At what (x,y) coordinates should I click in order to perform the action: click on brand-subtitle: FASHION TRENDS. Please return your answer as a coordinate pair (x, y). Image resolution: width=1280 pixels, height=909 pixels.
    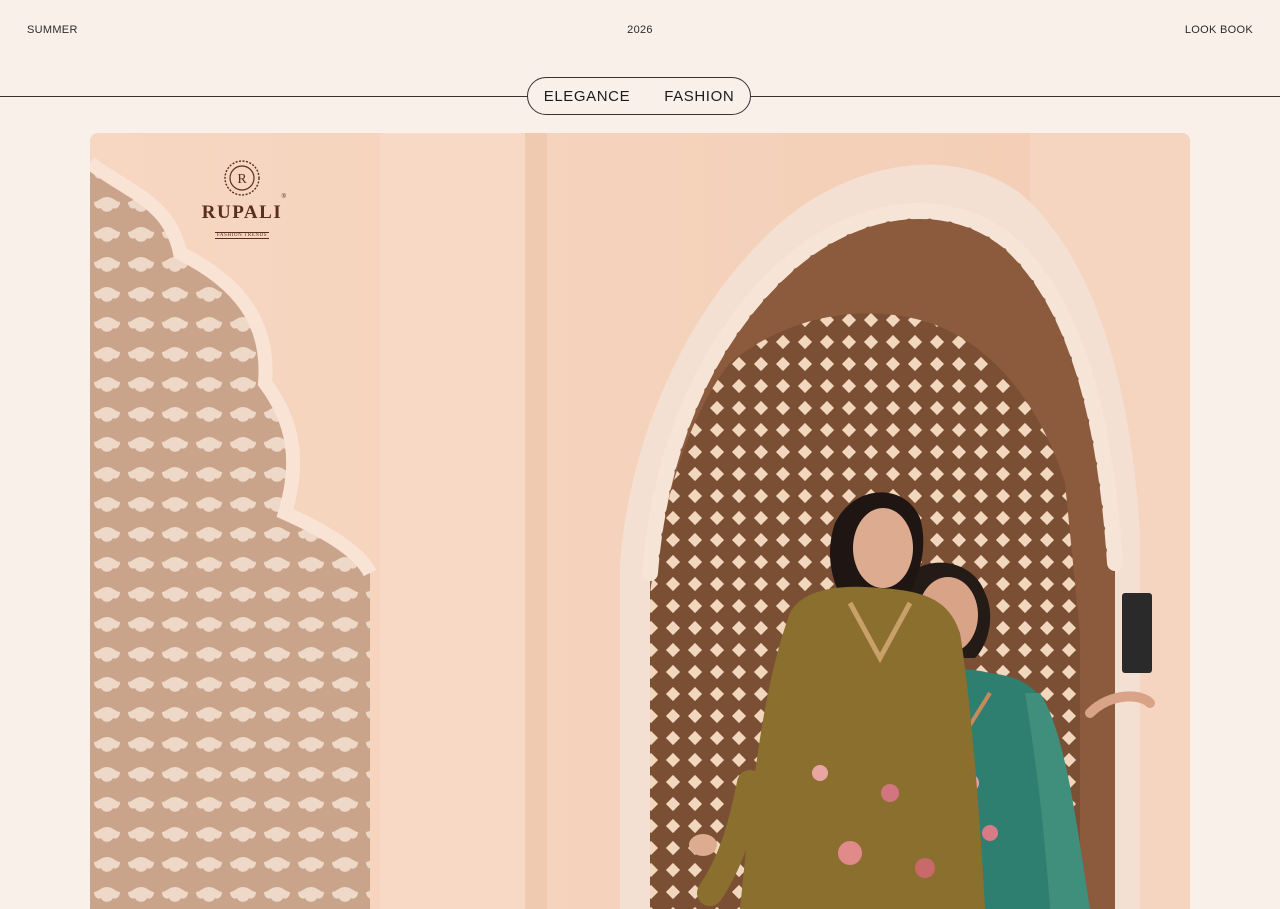
    Looking at the image, I should click on (242, 235).